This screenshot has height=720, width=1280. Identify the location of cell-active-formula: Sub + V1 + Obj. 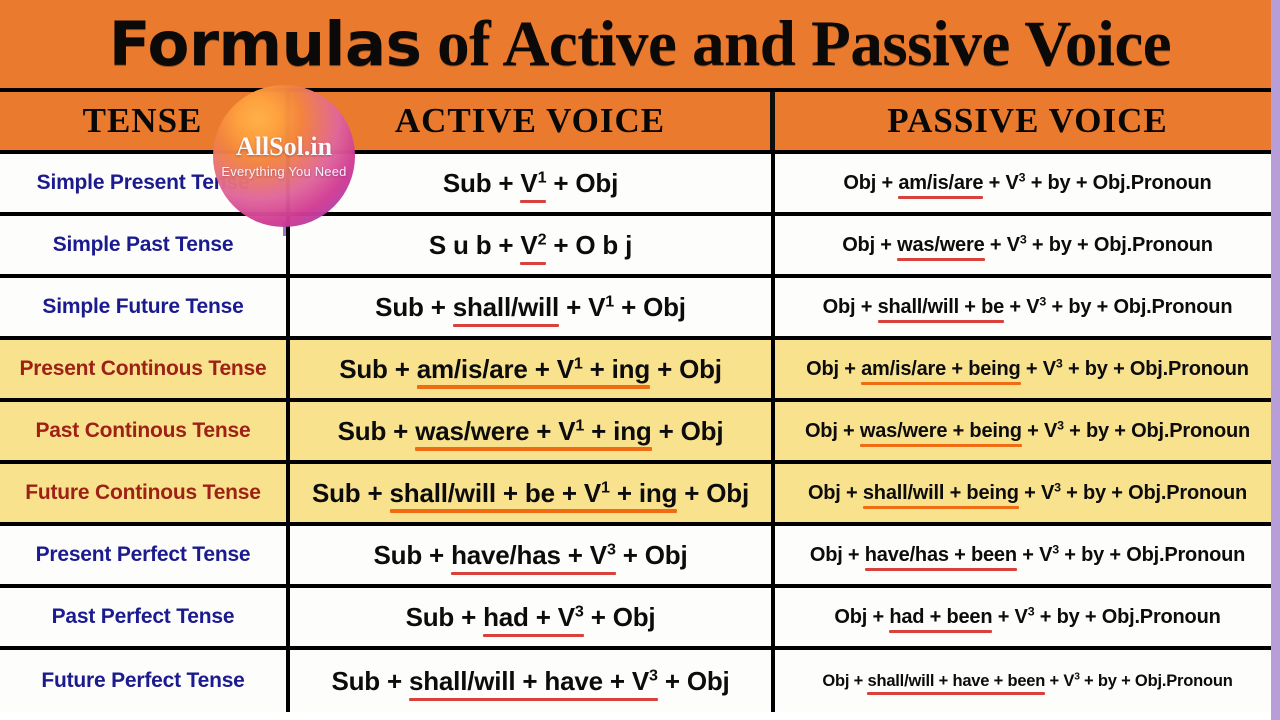
(532, 183).